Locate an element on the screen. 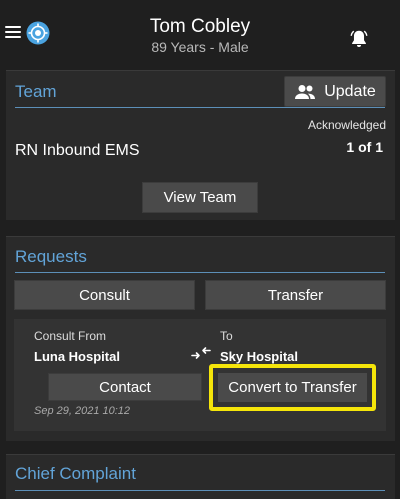 The image size is (400, 499). to-hospital: Sky Hospital is located at coordinates (259, 356).